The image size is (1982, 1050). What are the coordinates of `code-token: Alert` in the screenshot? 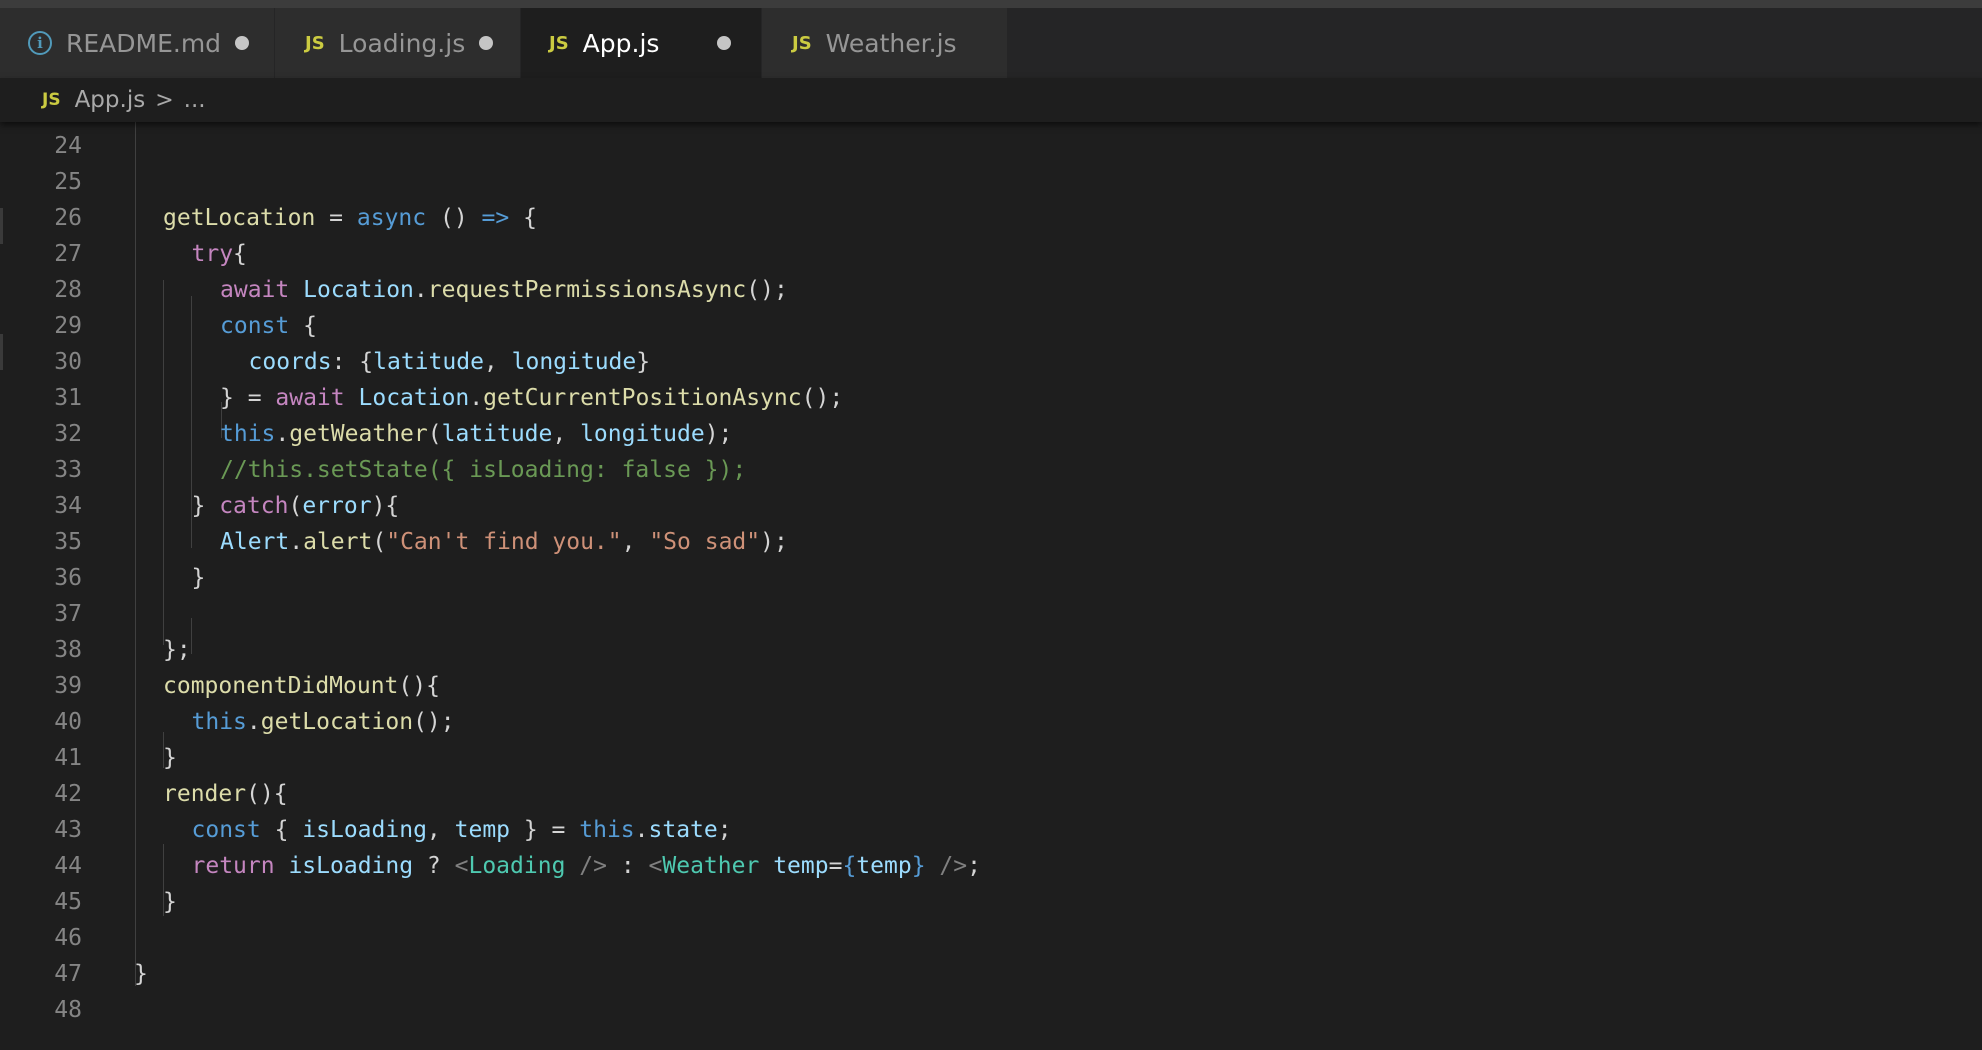 It's located at (255, 542).